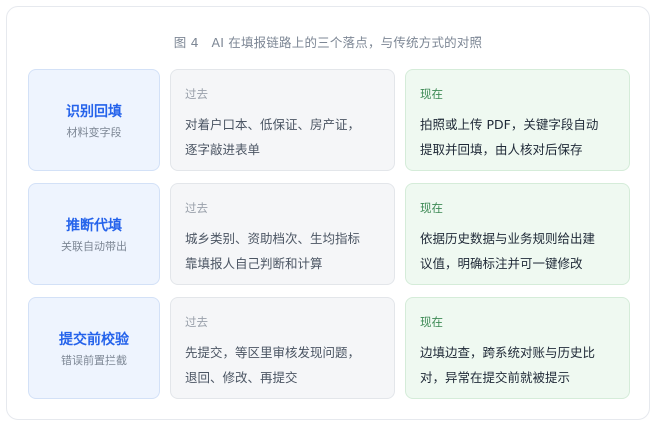 The image size is (656, 426). I want to click on now-line: 对，异常在提交前就被提示, so click(495, 377).